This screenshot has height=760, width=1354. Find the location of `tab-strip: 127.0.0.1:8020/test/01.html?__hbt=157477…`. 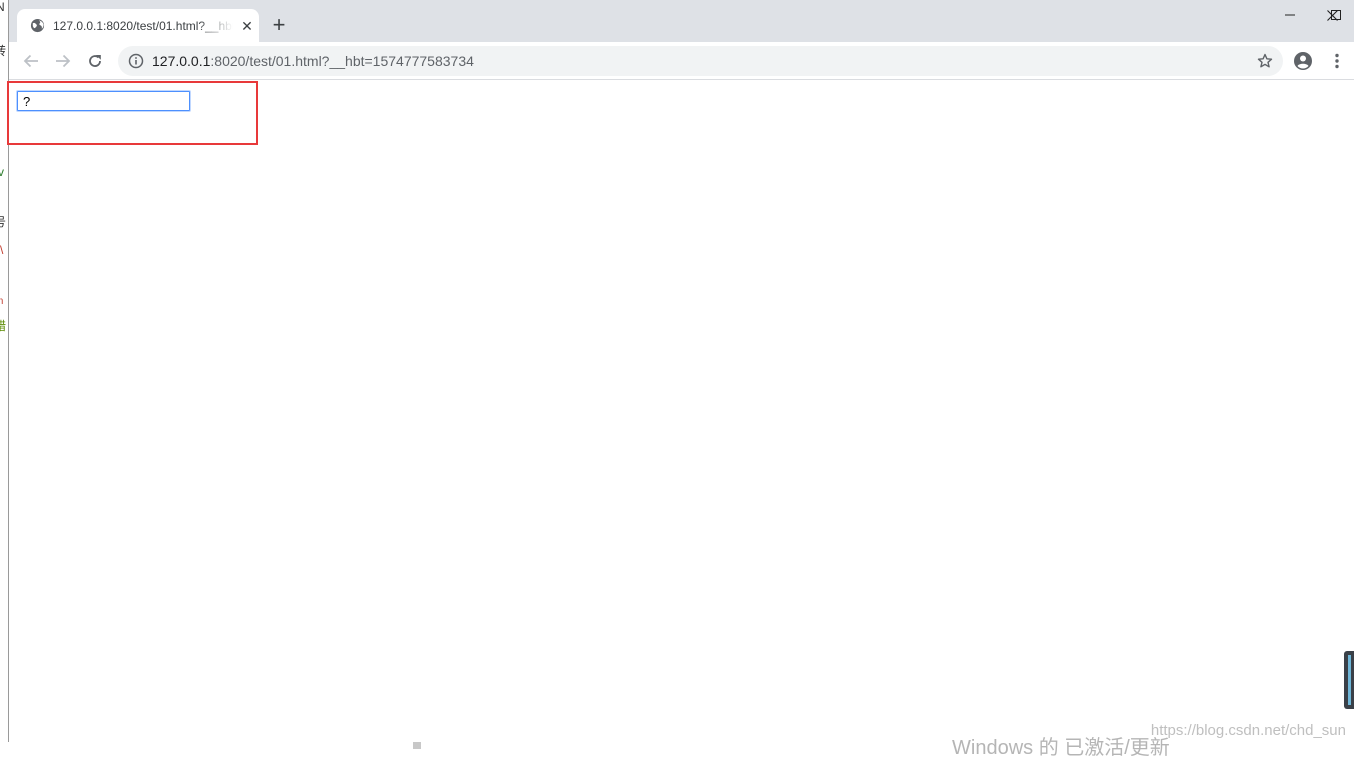

tab-strip: 127.0.0.1:8020/test/01.html?__hbt=157477… is located at coordinates (681, 21).